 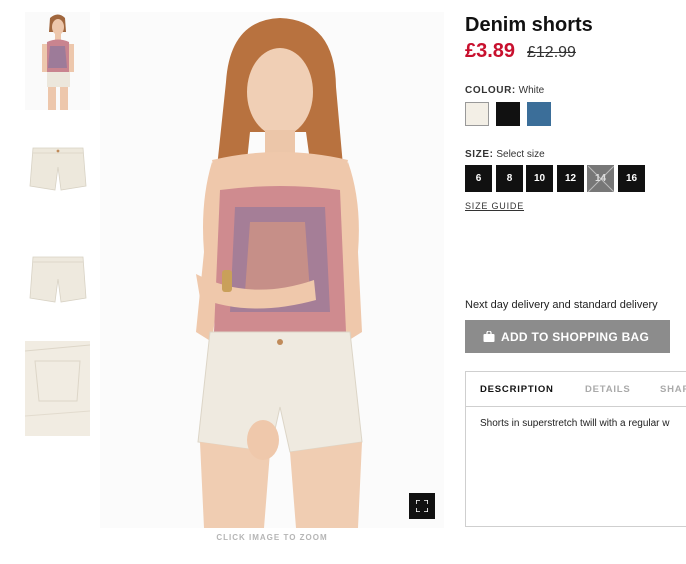 I want to click on original-price: £12.99, so click(x=551, y=52).